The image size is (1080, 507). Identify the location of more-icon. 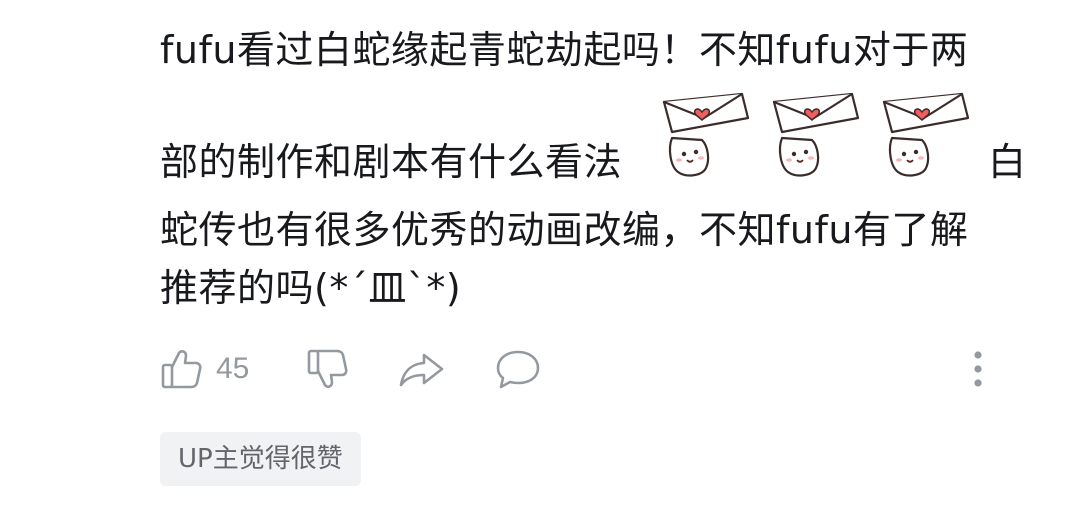
(978, 369).